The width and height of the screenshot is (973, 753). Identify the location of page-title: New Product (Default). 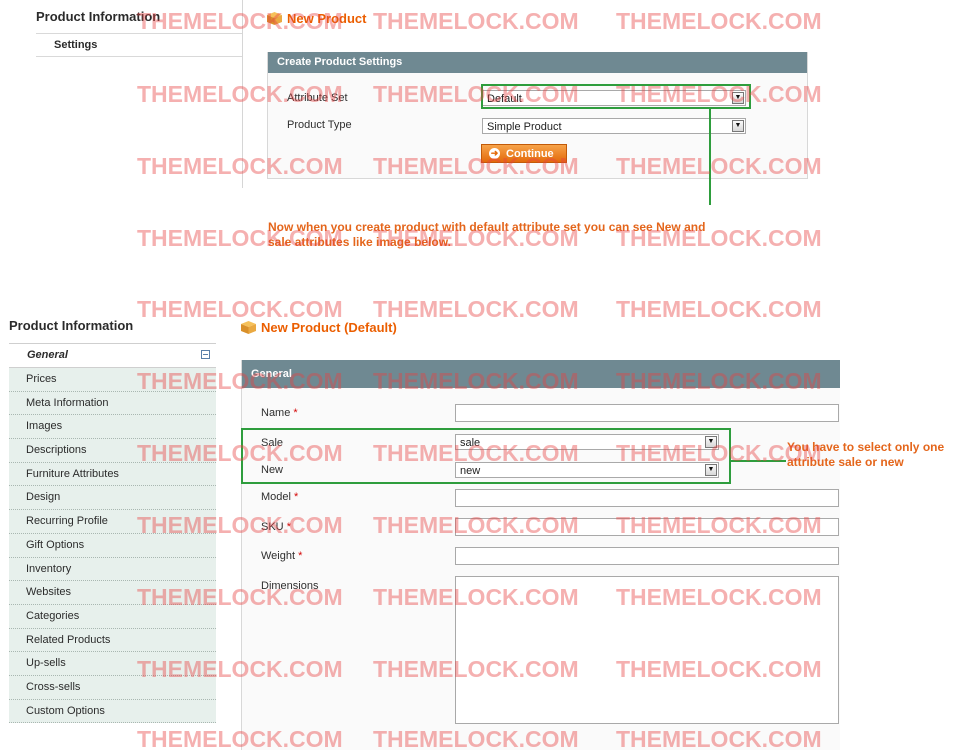
(319, 327).